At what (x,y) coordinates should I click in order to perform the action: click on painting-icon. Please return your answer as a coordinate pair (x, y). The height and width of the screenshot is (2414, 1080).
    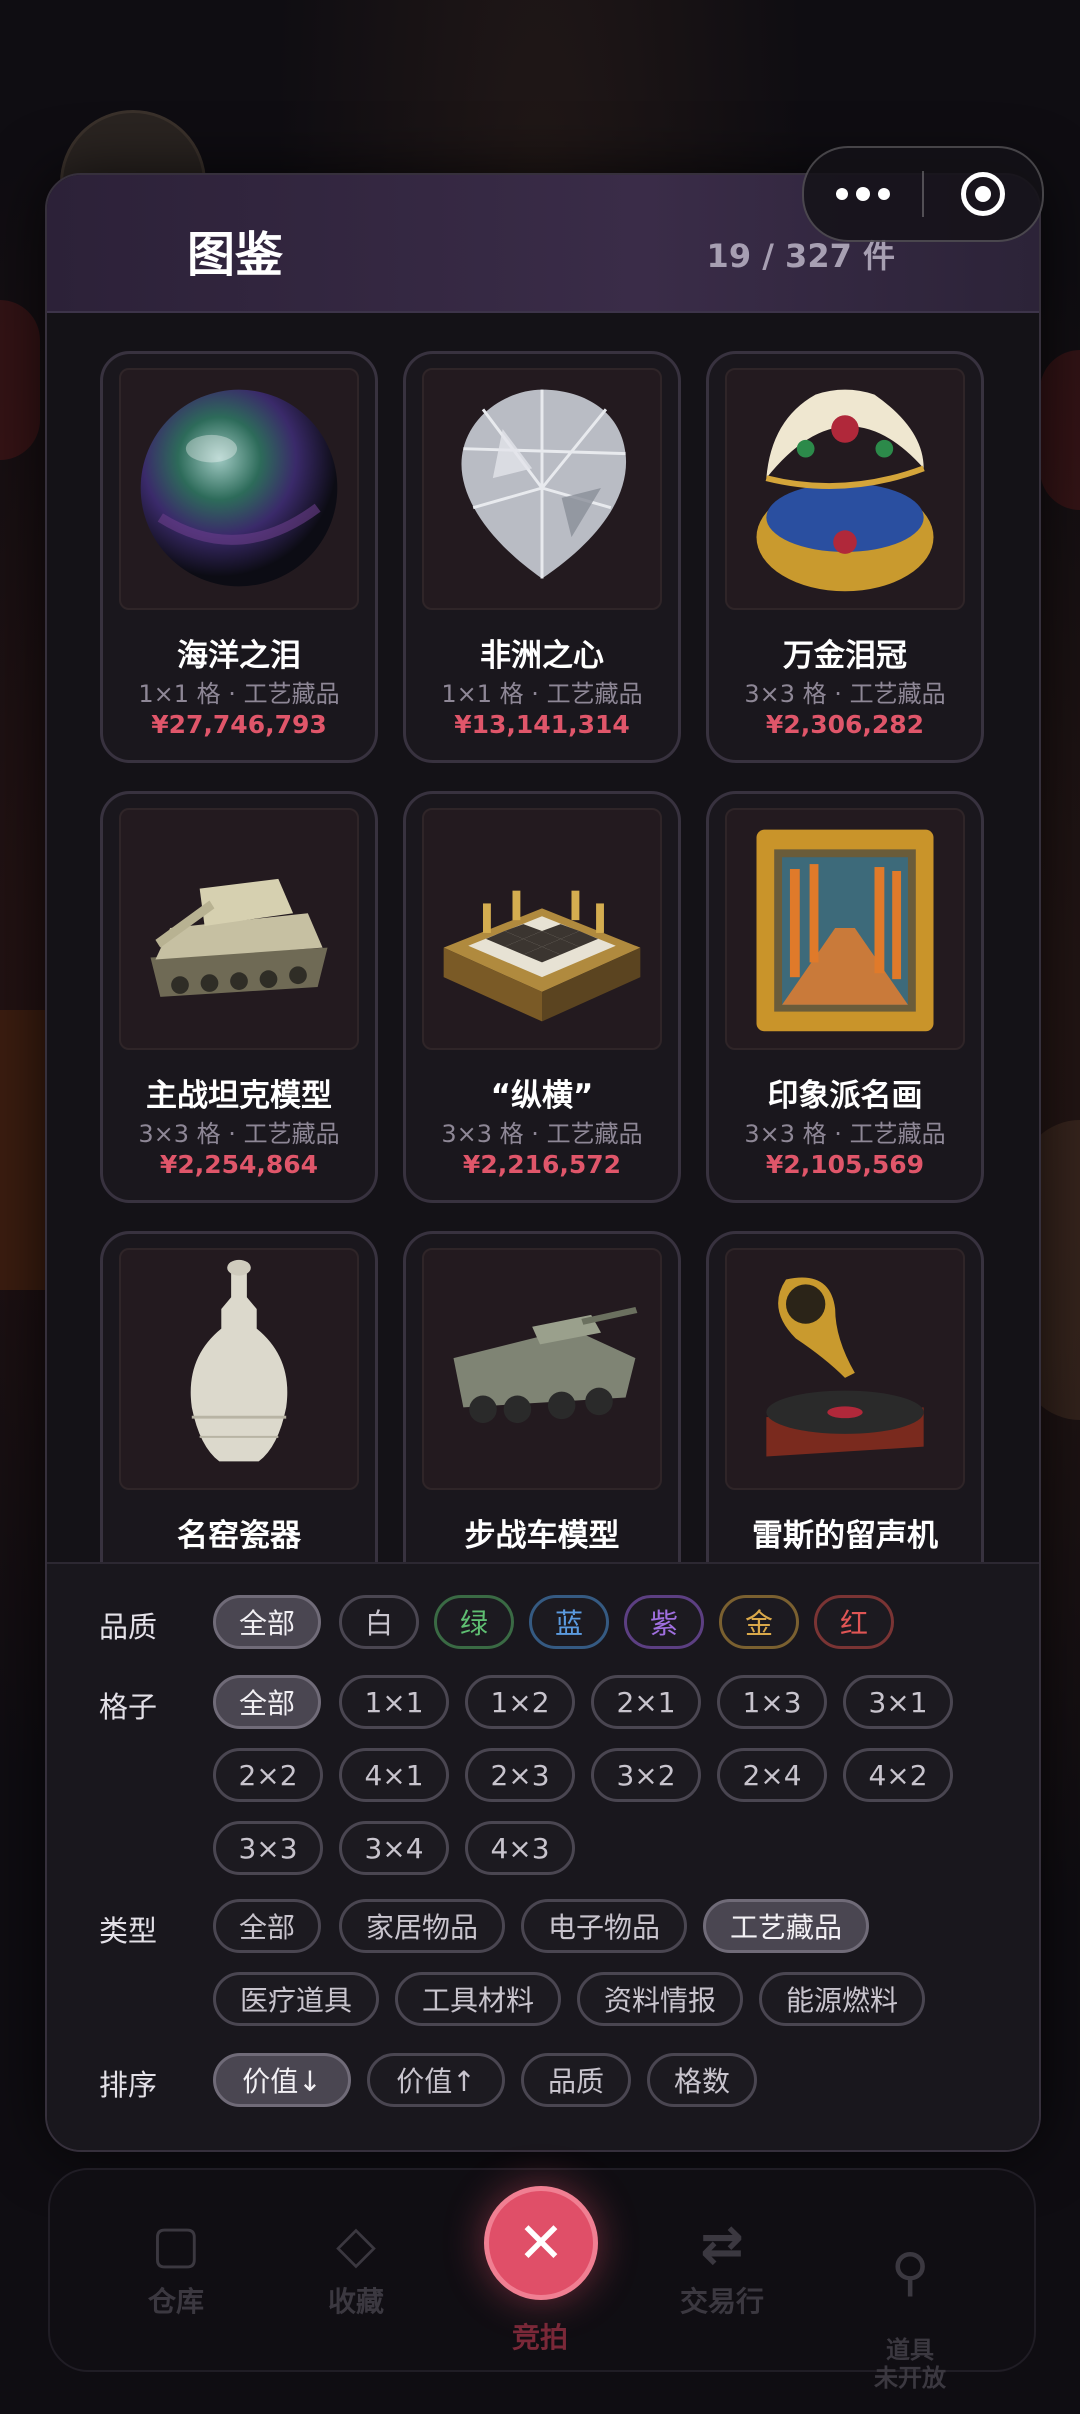
    Looking at the image, I should click on (845, 929).